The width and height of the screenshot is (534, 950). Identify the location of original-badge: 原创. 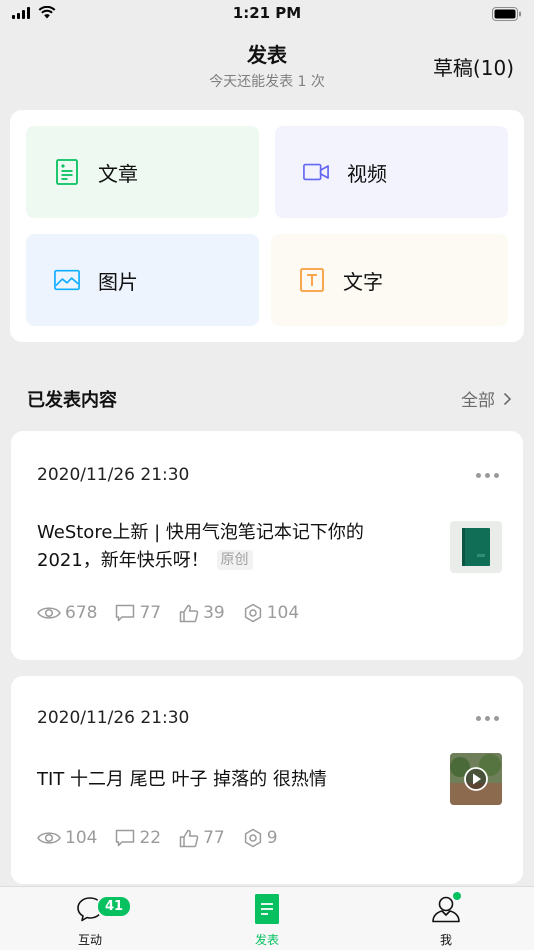
(234, 560).